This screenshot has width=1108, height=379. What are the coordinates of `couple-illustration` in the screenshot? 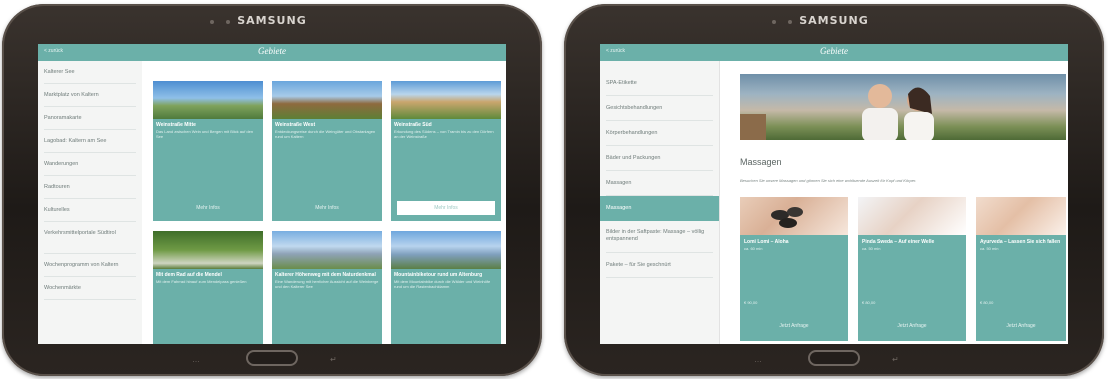 It's located at (837, 113).